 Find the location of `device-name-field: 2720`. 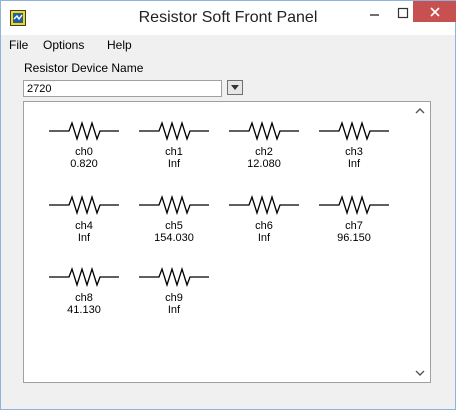

device-name-field: 2720 is located at coordinates (122, 88).